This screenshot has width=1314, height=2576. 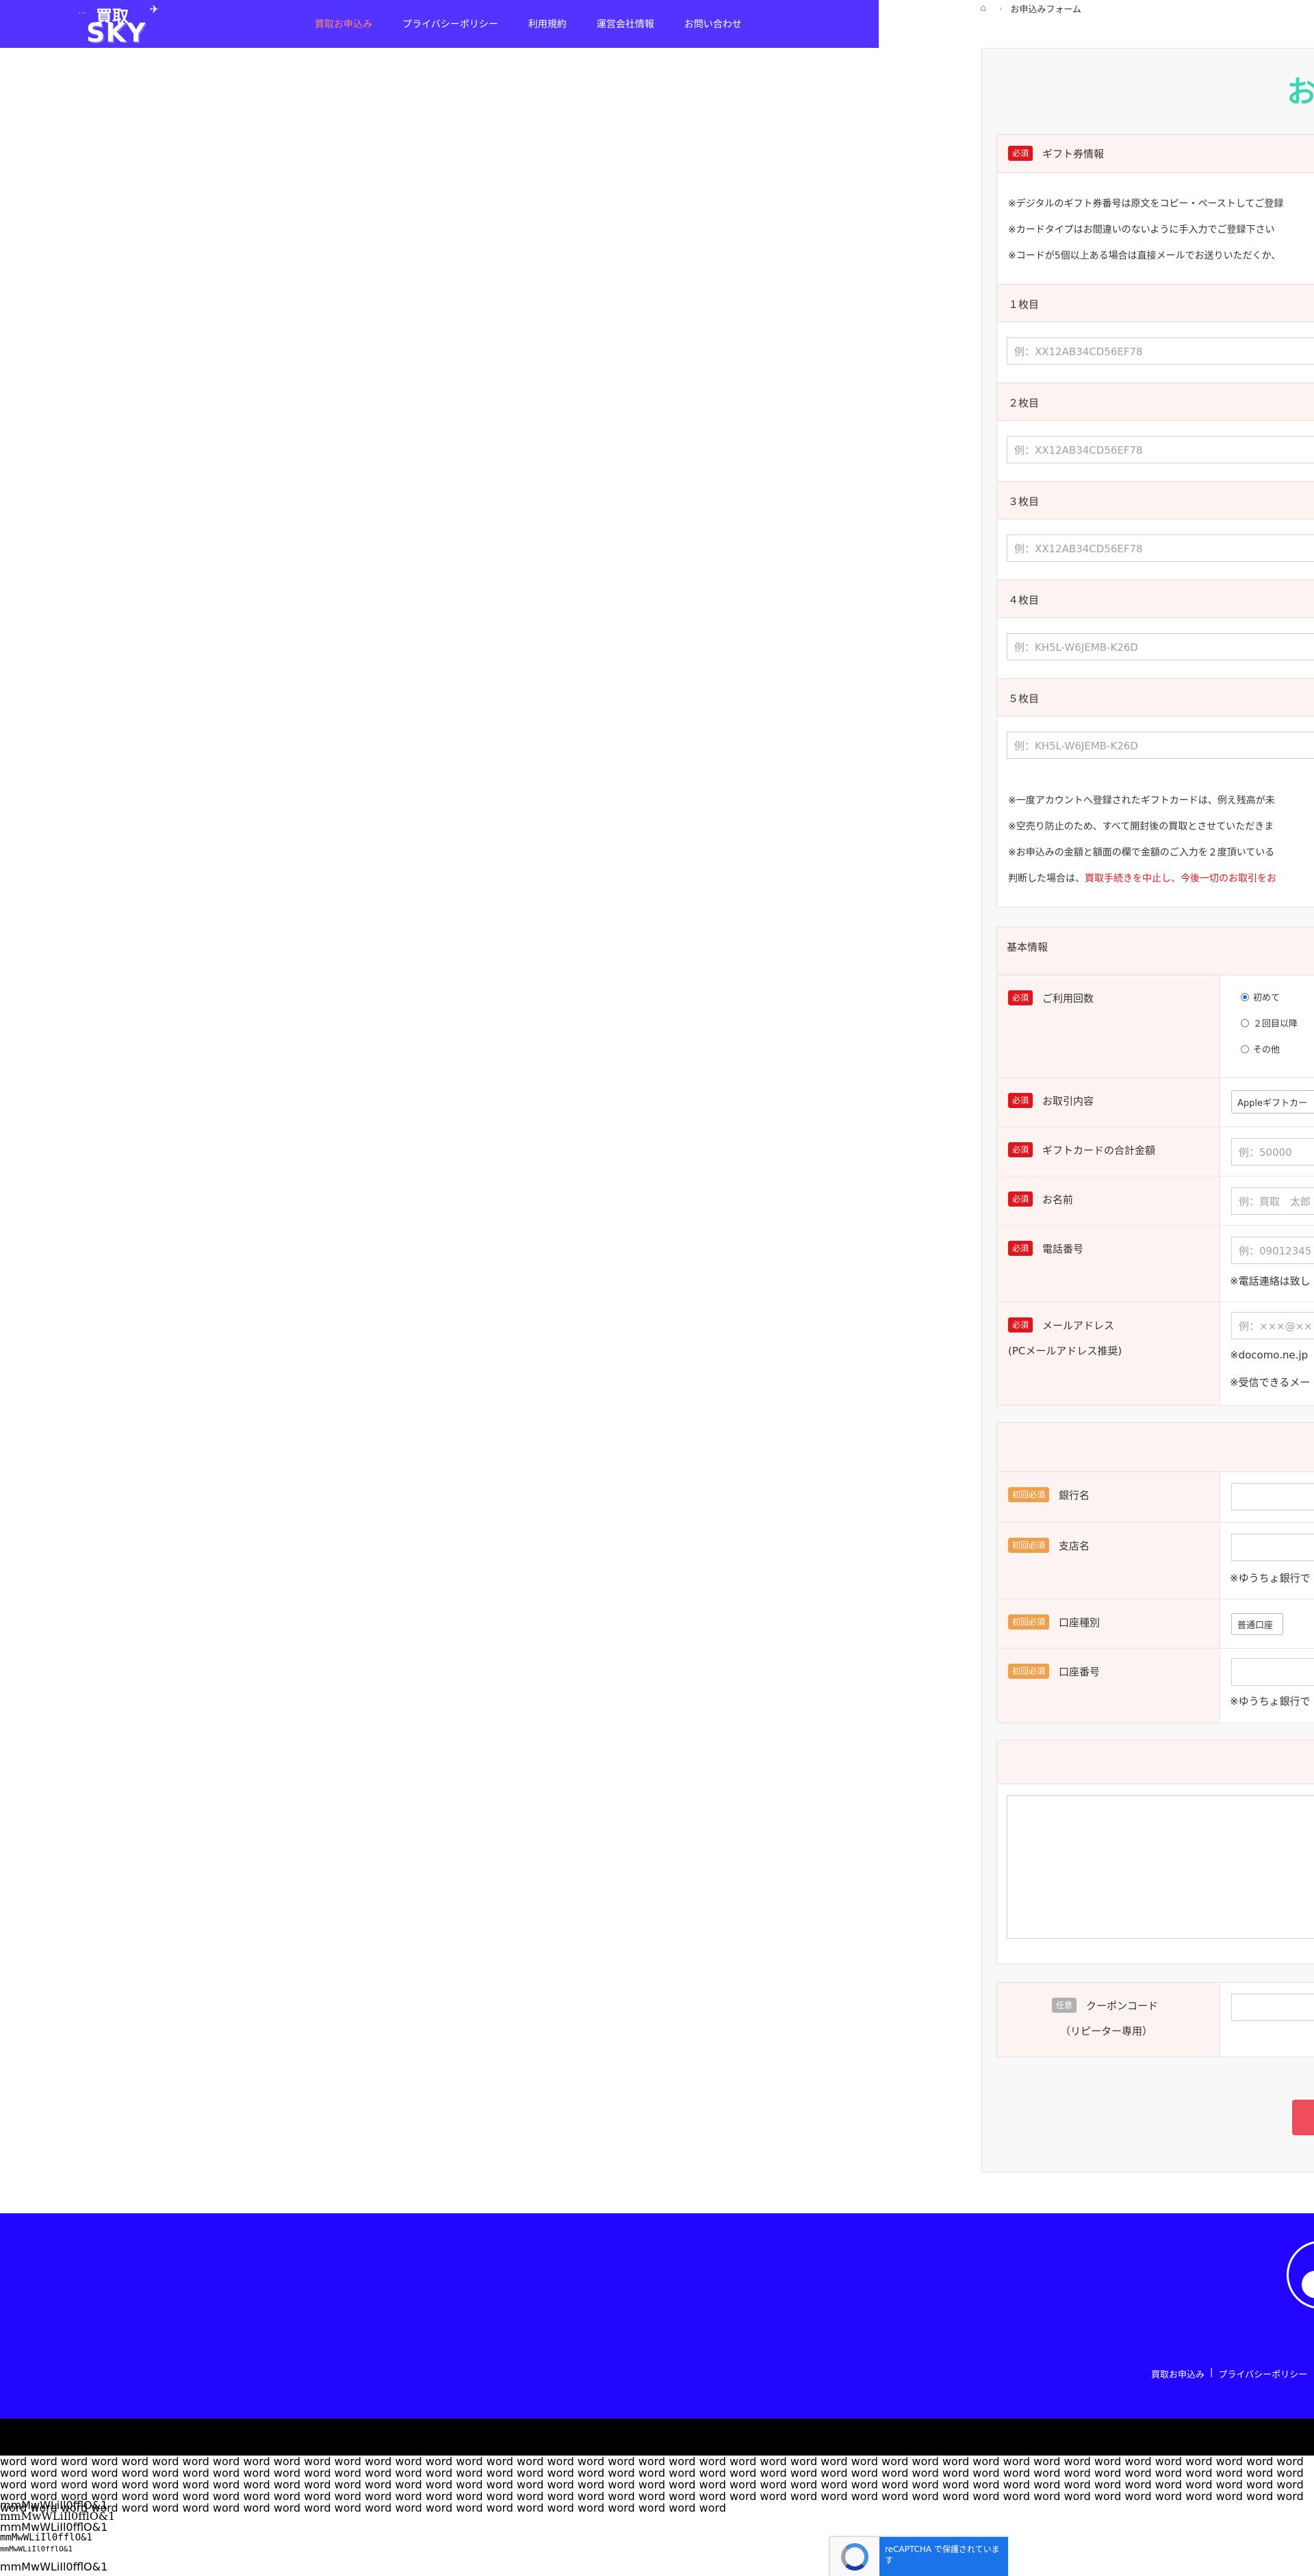 I want to click on footer-link-privacy: プライバシーポリシー, so click(x=1262, y=2373).